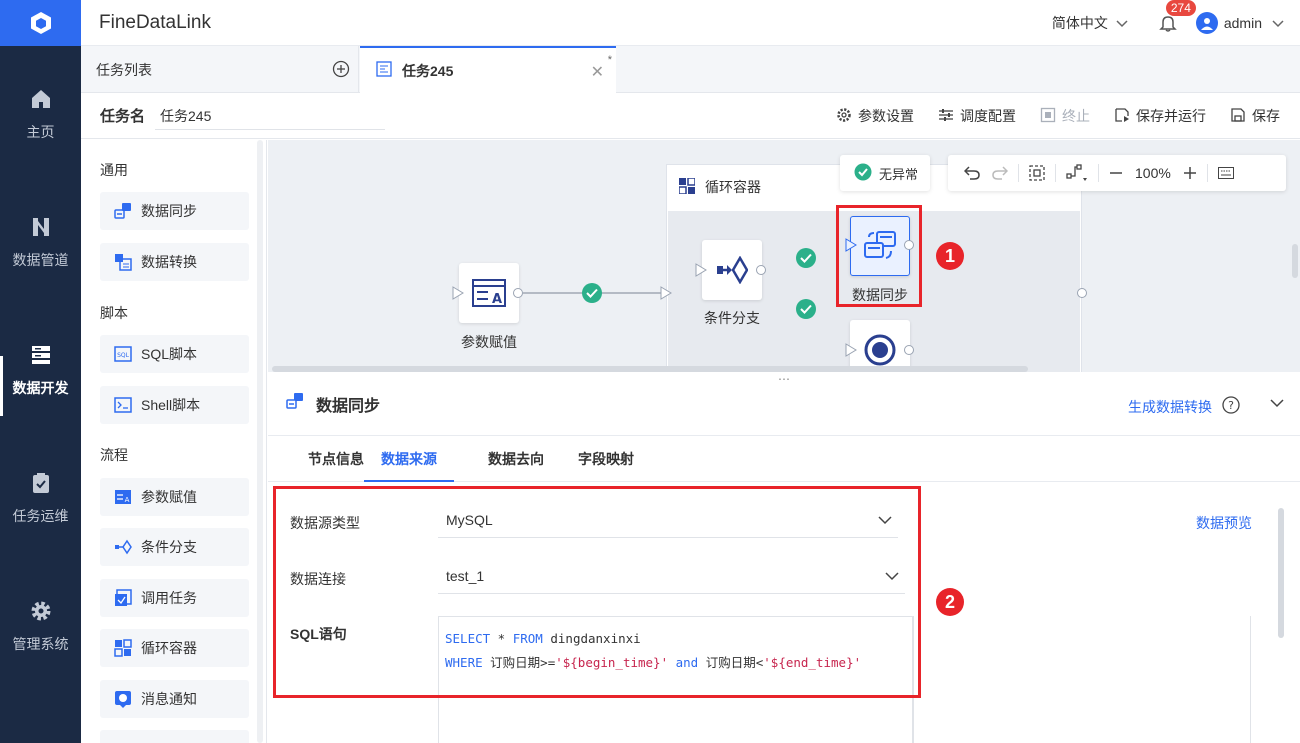  Describe the element at coordinates (885, 173) in the screenshot. I see `status-badge: 无异常` at that location.